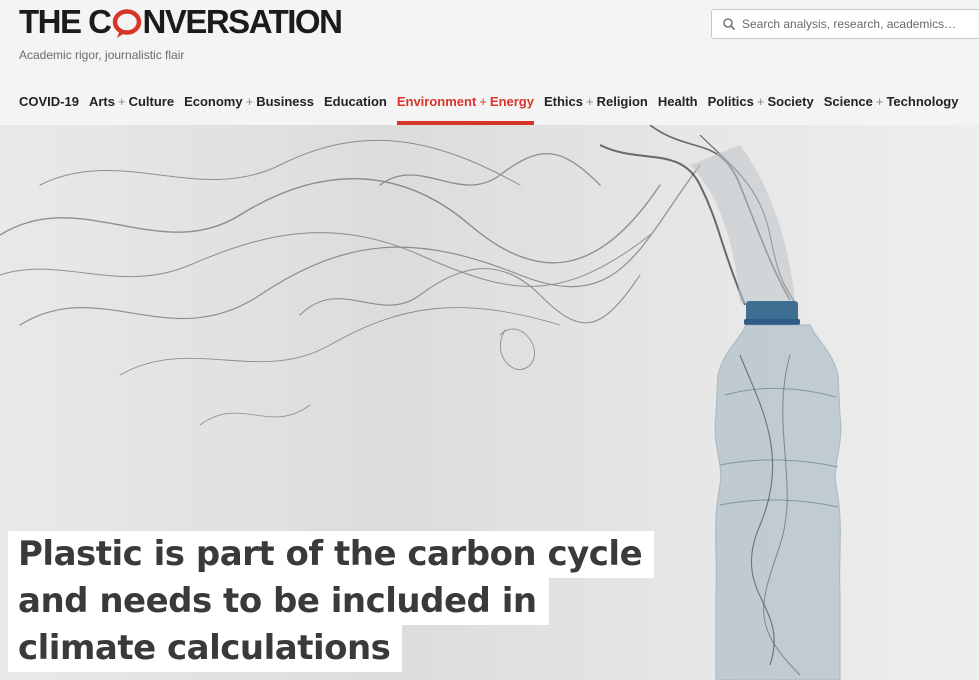 The height and width of the screenshot is (680, 979). I want to click on headline-line: Plastic is part of the carbon cycle, so click(331, 554).